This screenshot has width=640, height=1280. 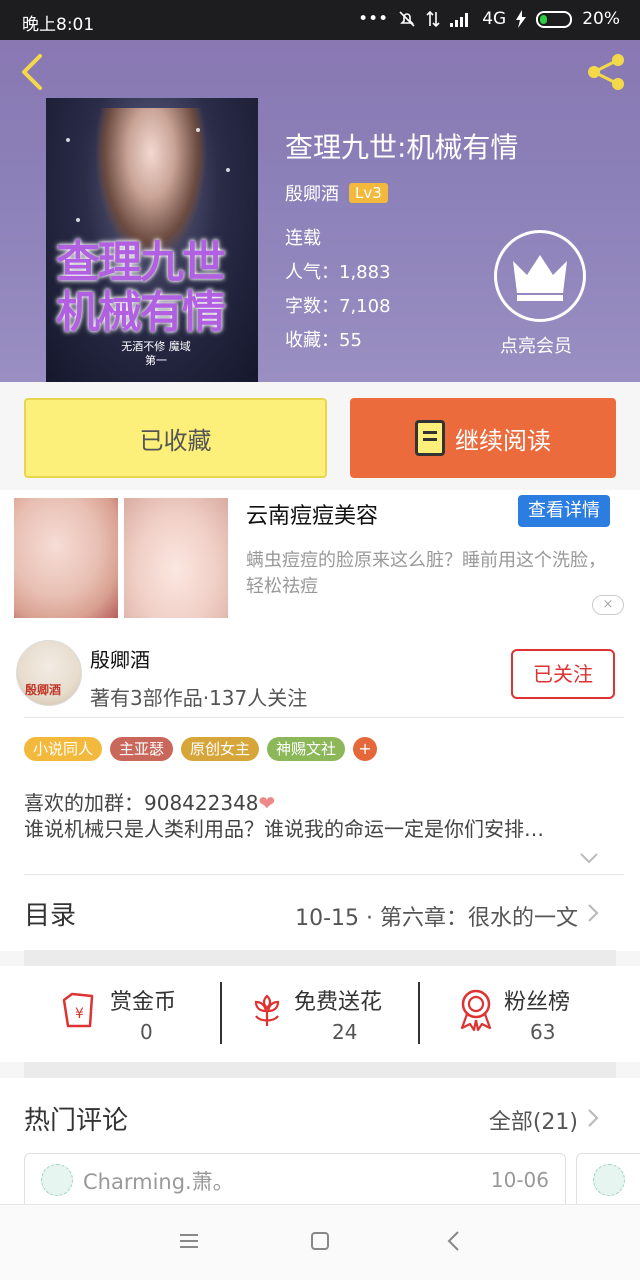 I want to click on comments-title: 热门评论, so click(x=76, y=1121).